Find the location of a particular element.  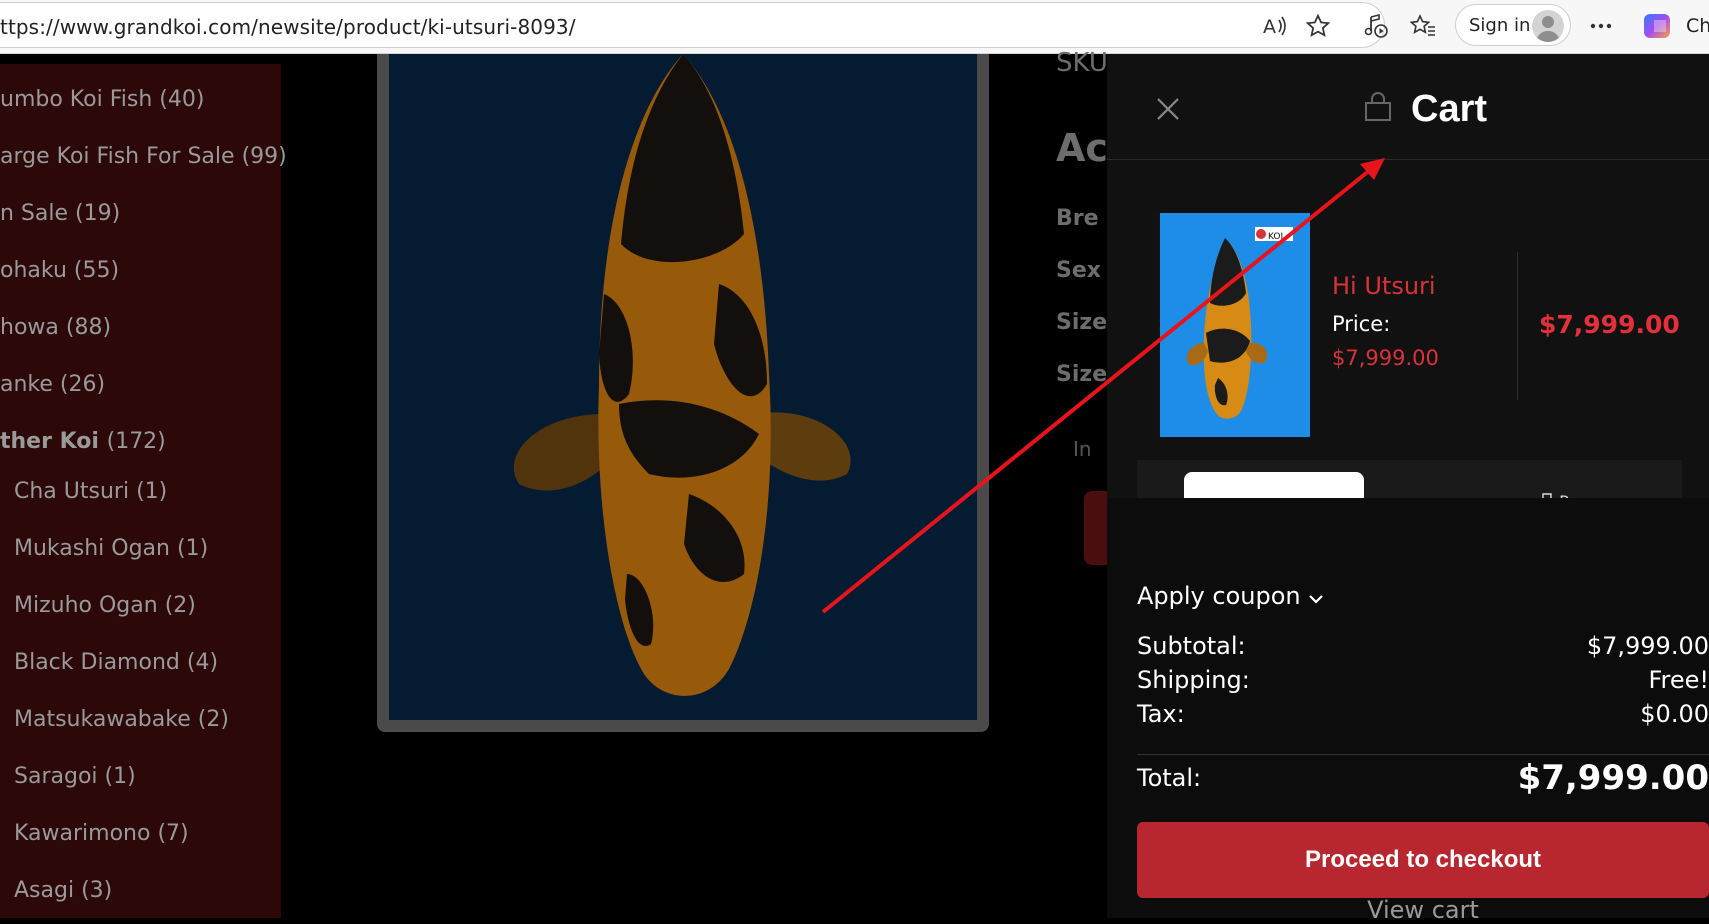

product-heading: Ac is located at coordinates (1082, 148).